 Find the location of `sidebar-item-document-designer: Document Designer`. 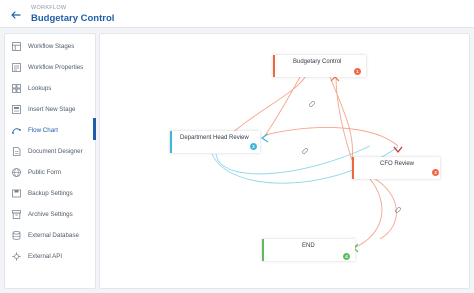

sidebar-item-document-designer: Document Designer is located at coordinates (51, 151).